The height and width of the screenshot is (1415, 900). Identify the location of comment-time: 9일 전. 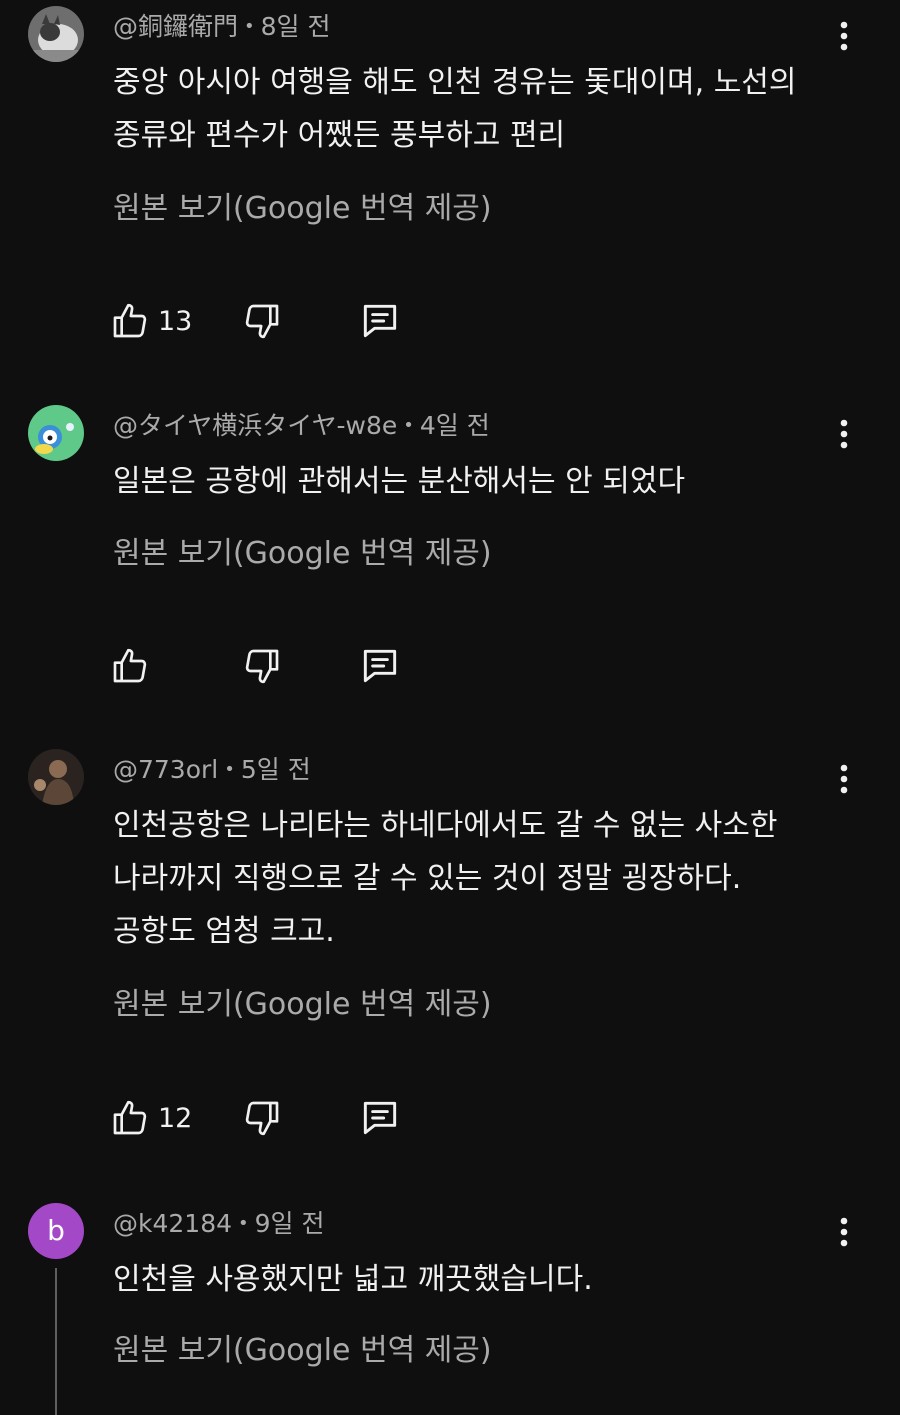
(290, 1223).